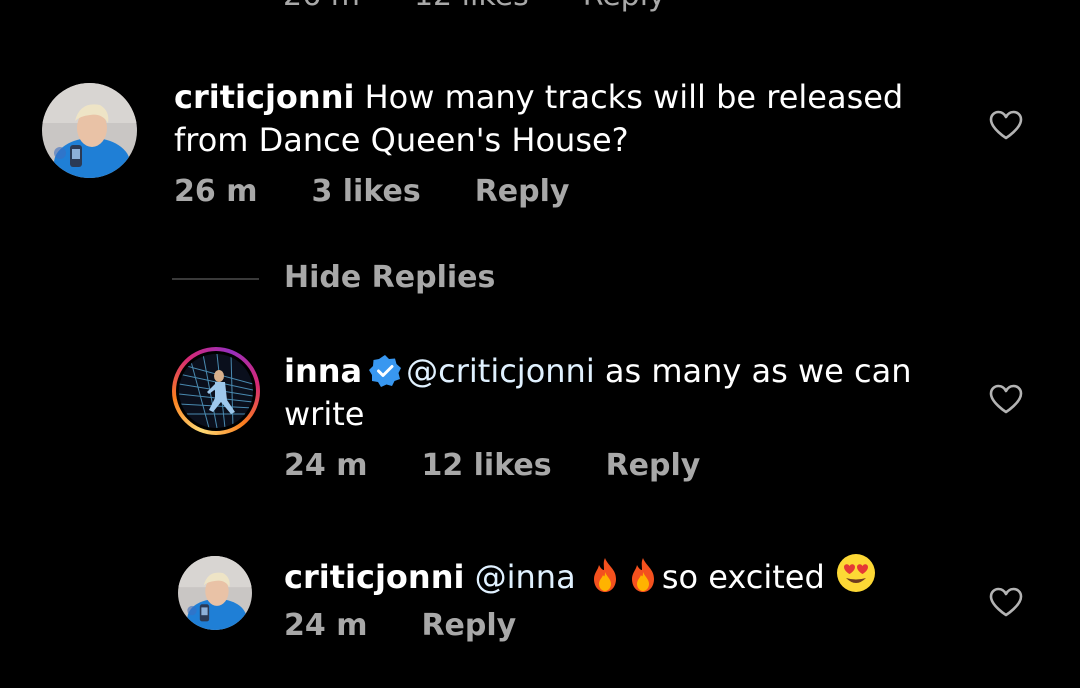  What do you see at coordinates (216, 191) in the screenshot?
I see `comment-time: 26 m` at bounding box center [216, 191].